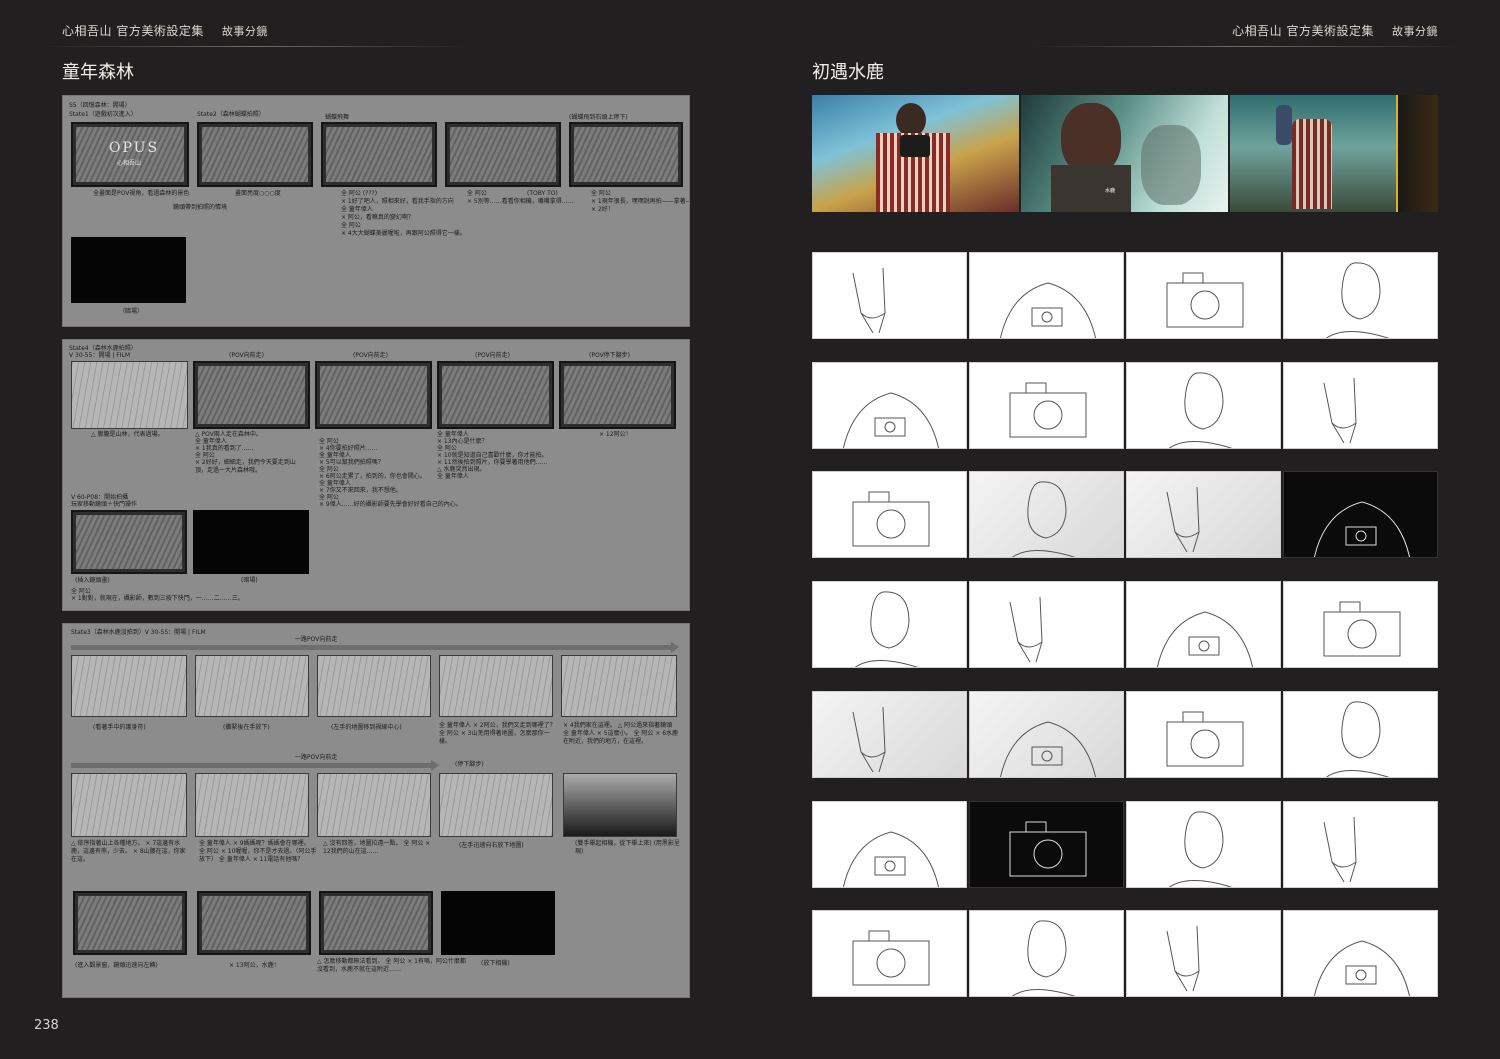 The width and height of the screenshot is (1500, 1059). Describe the element at coordinates (1312, 164) in the screenshot. I see `grandfather-figure` at that location.